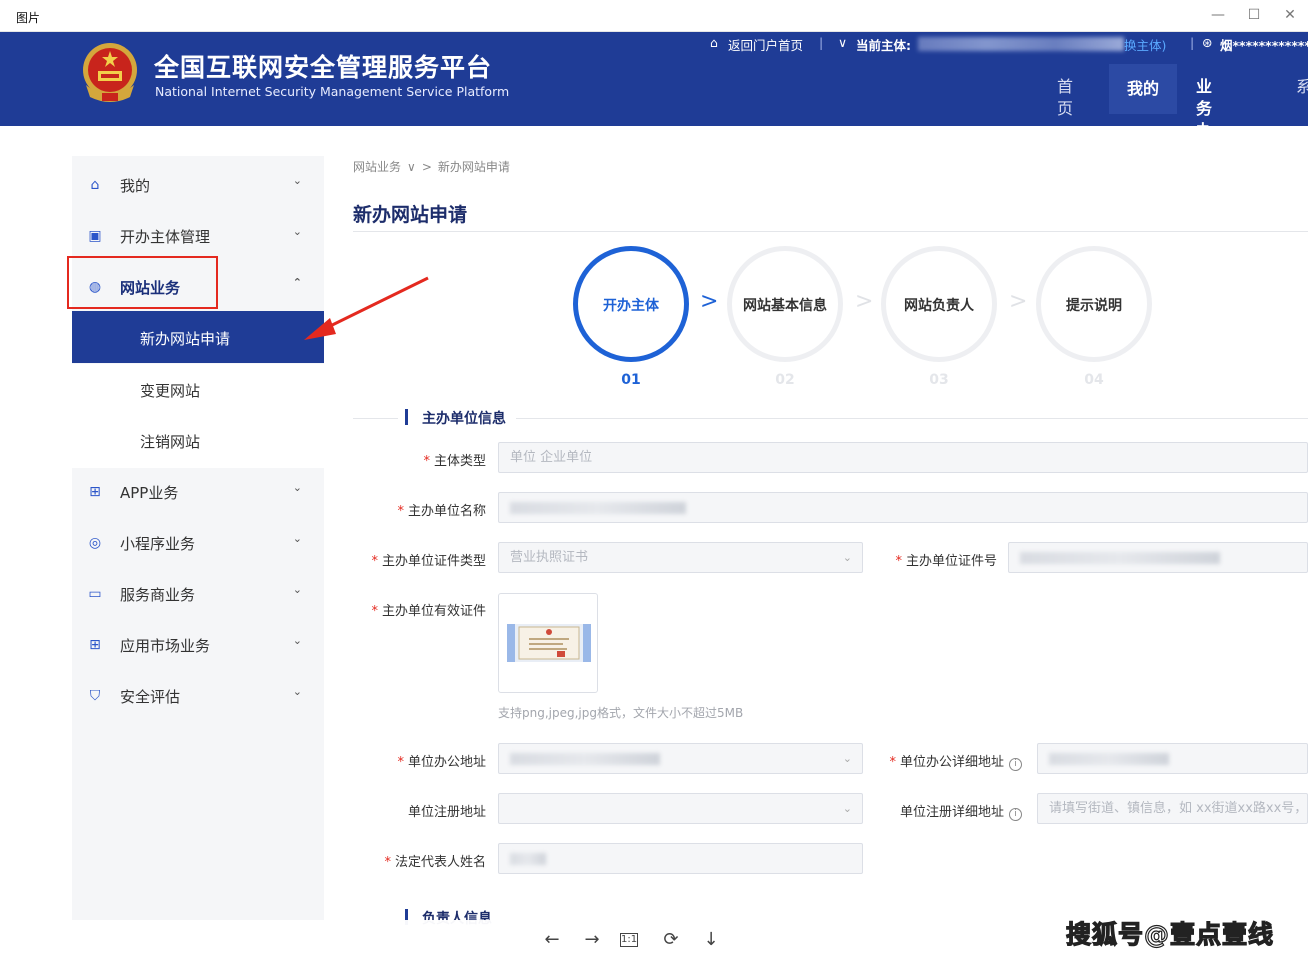 Image resolution: width=1308 pixels, height=960 pixels. I want to click on field-label: 主办单位名称, so click(446, 511).